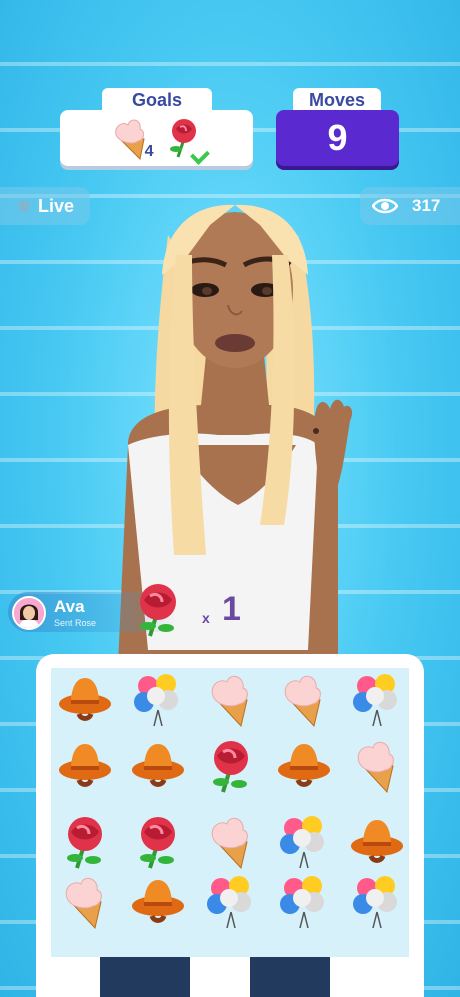 This screenshot has height=997, width=460. What do you see at coordinates (231, 609) in the screenshot?
I see `gift-count: 1` at bounding box center [231, 609].